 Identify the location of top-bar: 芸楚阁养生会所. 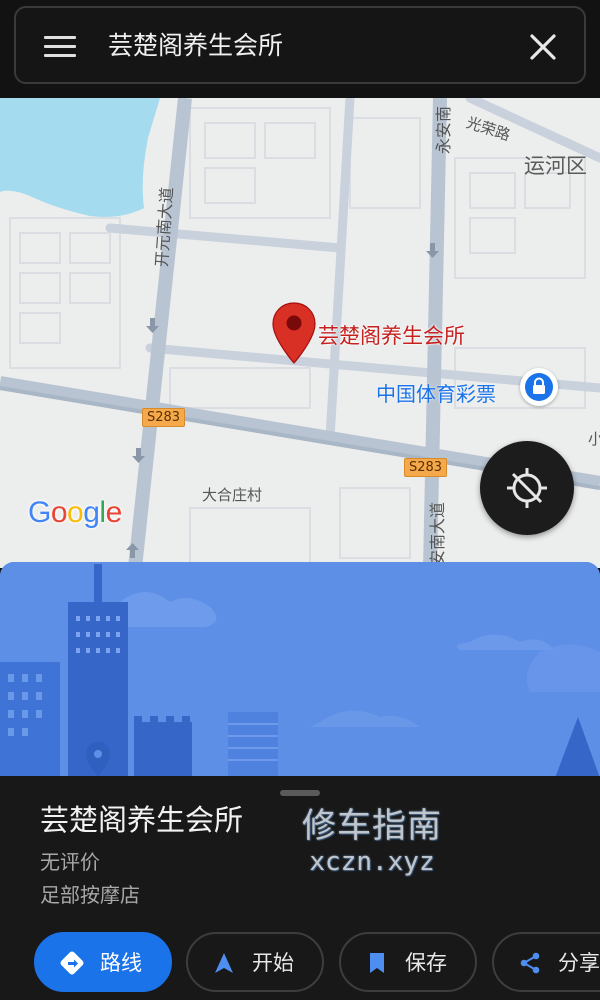
(300, 49).